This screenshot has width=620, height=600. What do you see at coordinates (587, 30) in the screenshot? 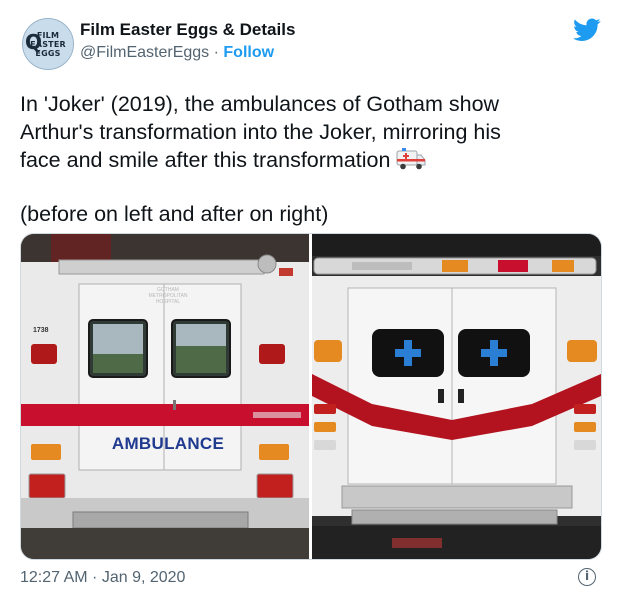
I see `twitter-bird-icon` at bounding box center [587, 30].